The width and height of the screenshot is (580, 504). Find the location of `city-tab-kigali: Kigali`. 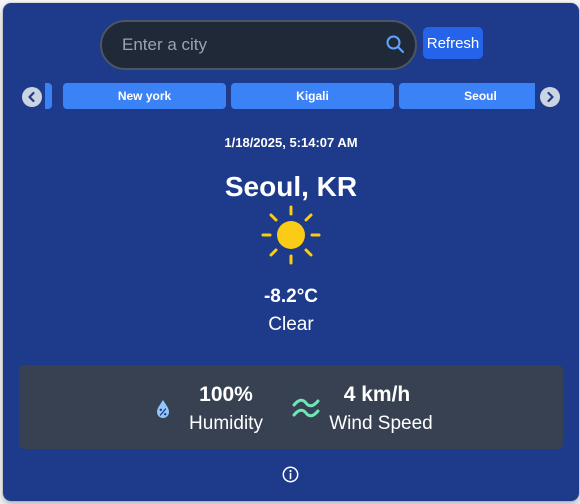

city-tab-kigali: Kigali is located at coordinates (312, 96).